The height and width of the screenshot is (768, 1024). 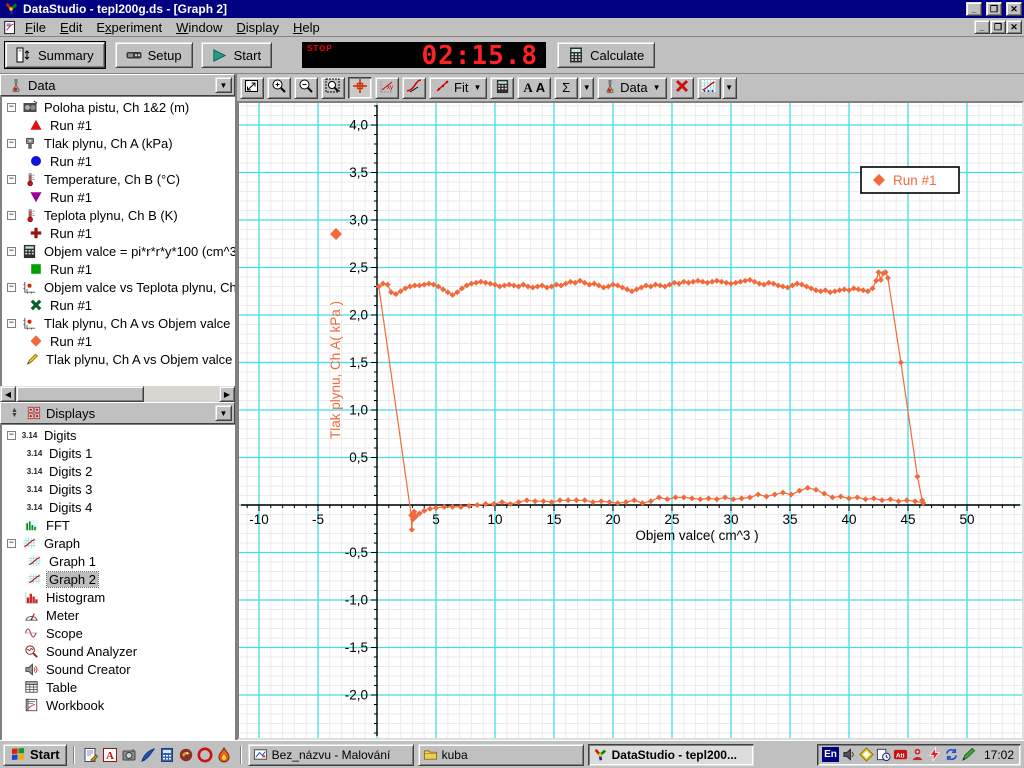 What do you see at coordinates (118, 633) in the screenshot?
I see `display-item-scope: Scope` at bounding box center [118, 633].